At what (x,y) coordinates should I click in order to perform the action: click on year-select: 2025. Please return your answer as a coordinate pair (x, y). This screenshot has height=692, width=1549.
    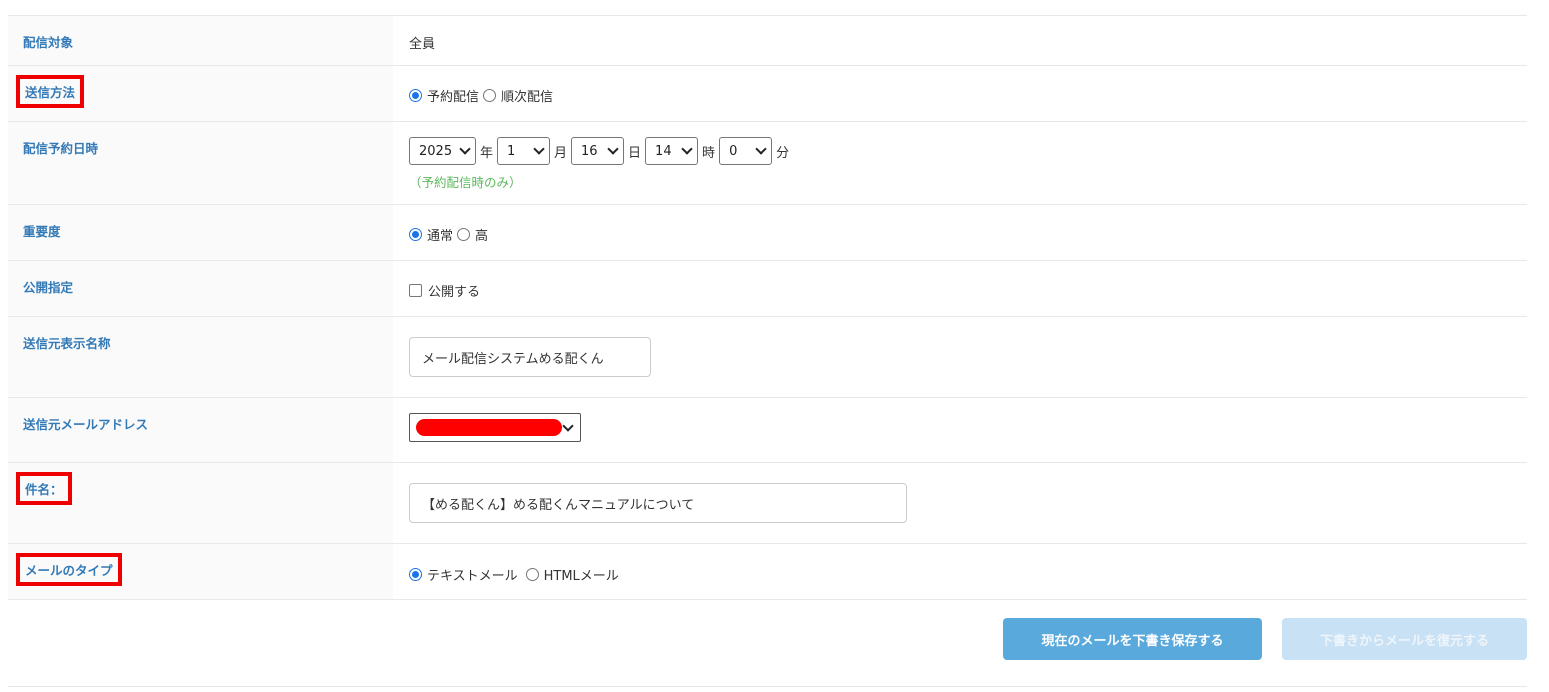
    Looking at the image, I should click on (442, 151).